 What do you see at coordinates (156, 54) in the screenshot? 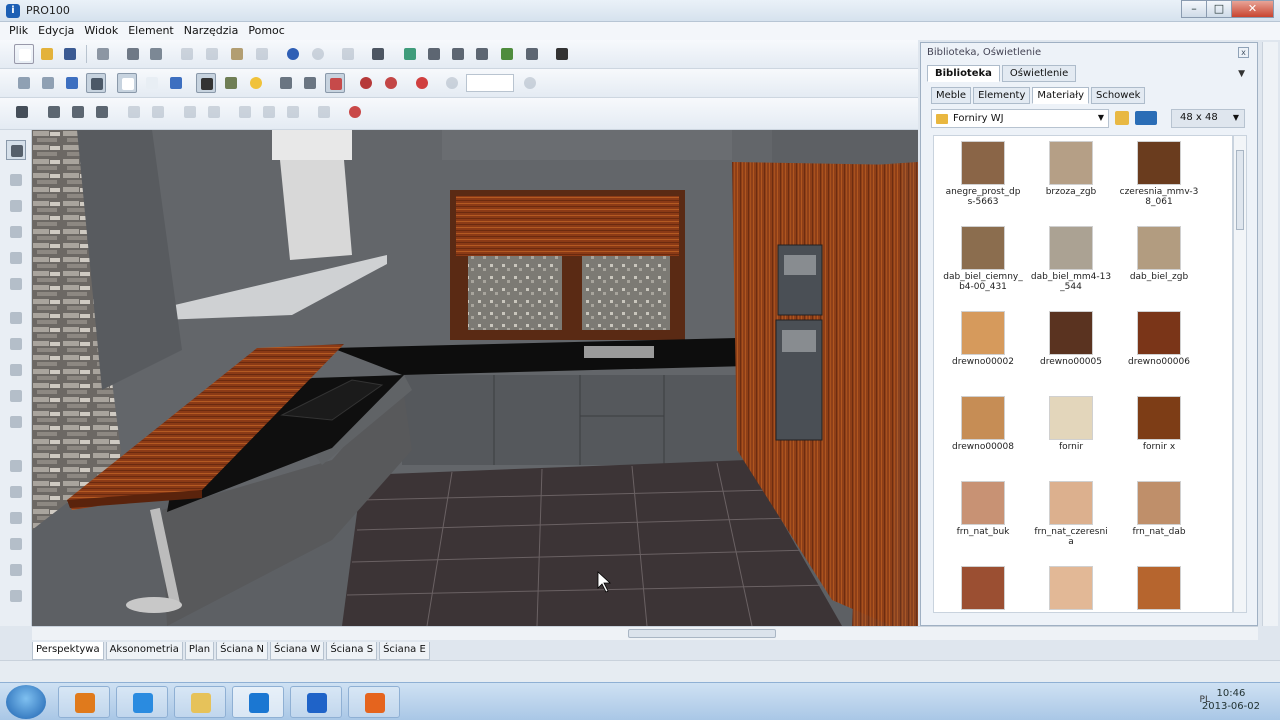
I see `print-preview-icon` at bounding box center [156, 54].